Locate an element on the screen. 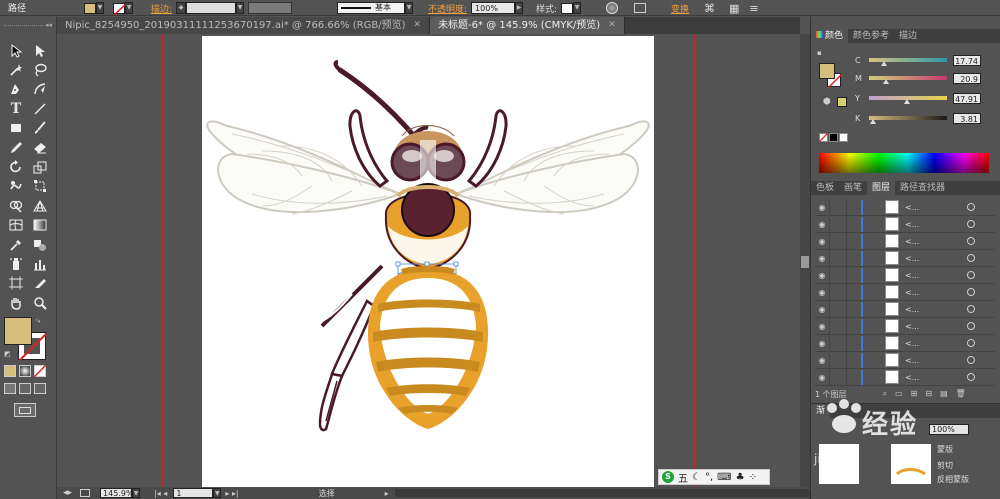  stroke-weight-dropdown-icon: ▼ is located at coordinates (240, 8).